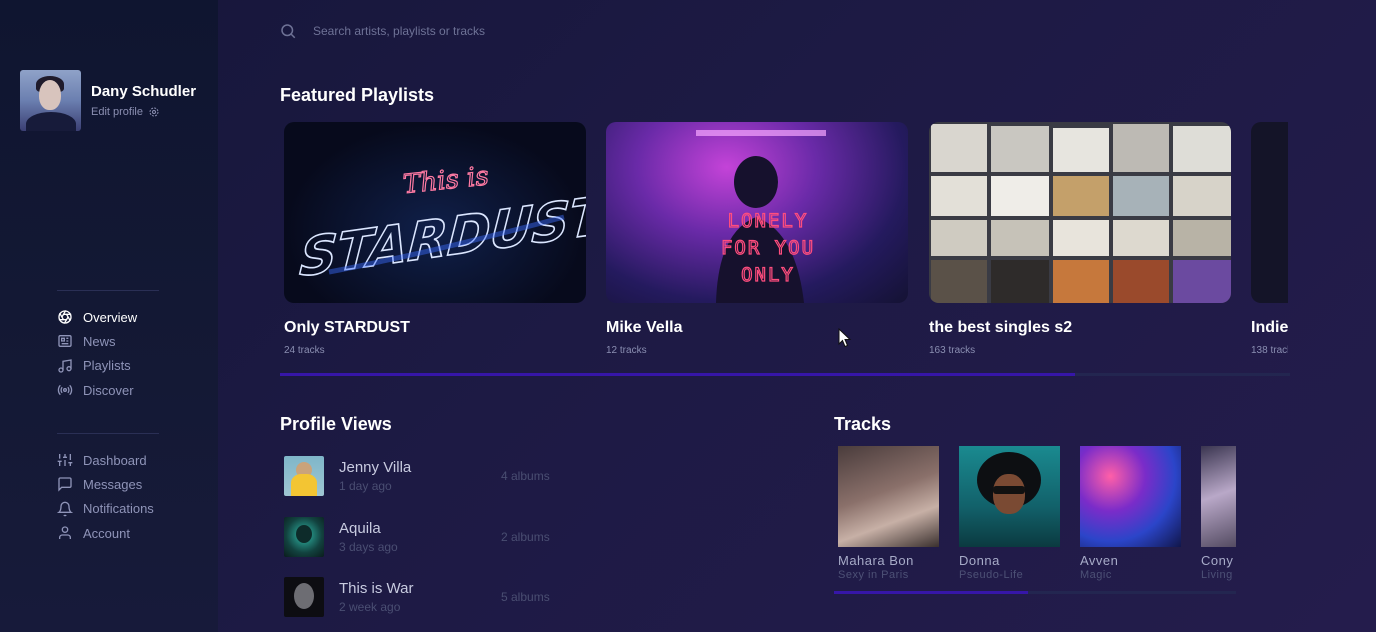 The image size is (1376, 632). What do you see at coordinates (873, 575) in the screenshot?
I see `track-artist: Sexy in Paris` at bounding box center [873, 575].